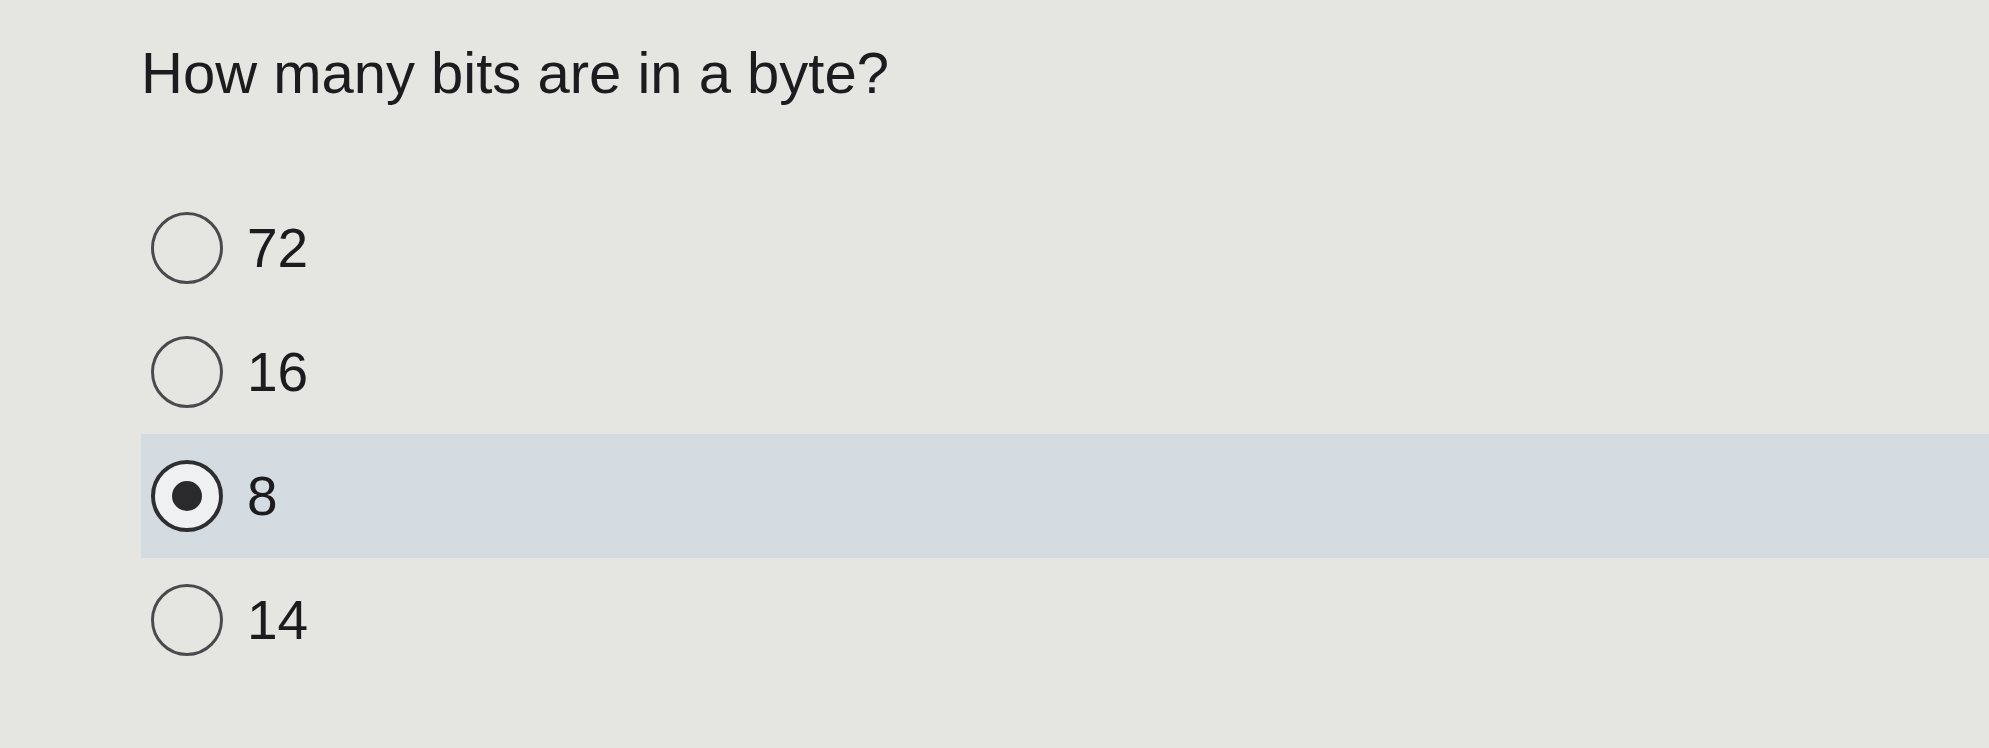 This screenshot has height=748, width=1989. I want to click on option-label: 72, so click(278, 248).